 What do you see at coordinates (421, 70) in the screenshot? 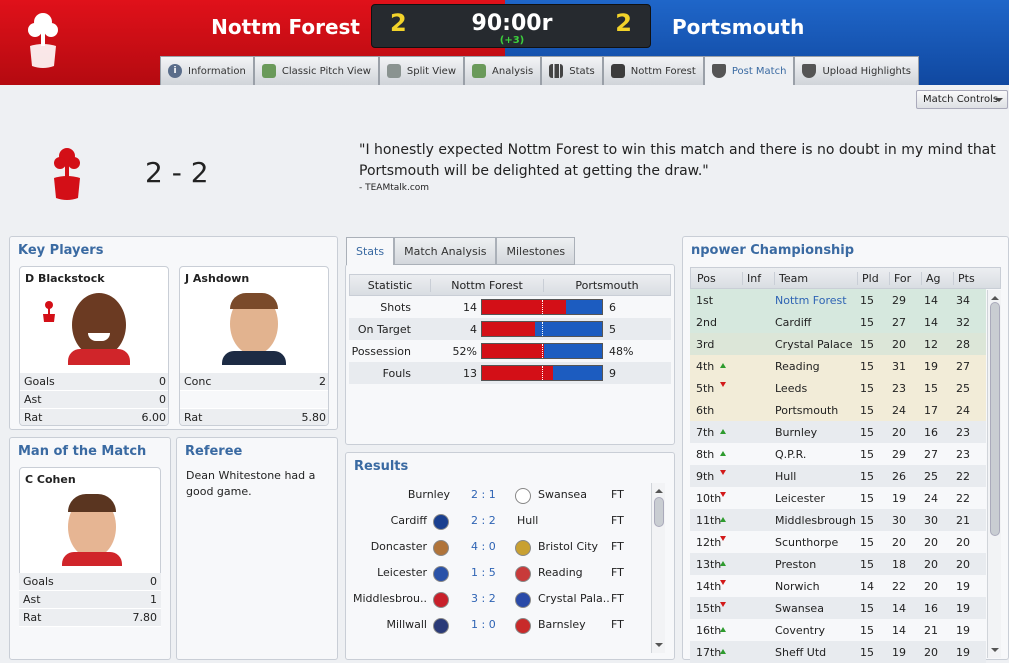
I see `tab-split-view: Split View` at bounding box center [421, 70].